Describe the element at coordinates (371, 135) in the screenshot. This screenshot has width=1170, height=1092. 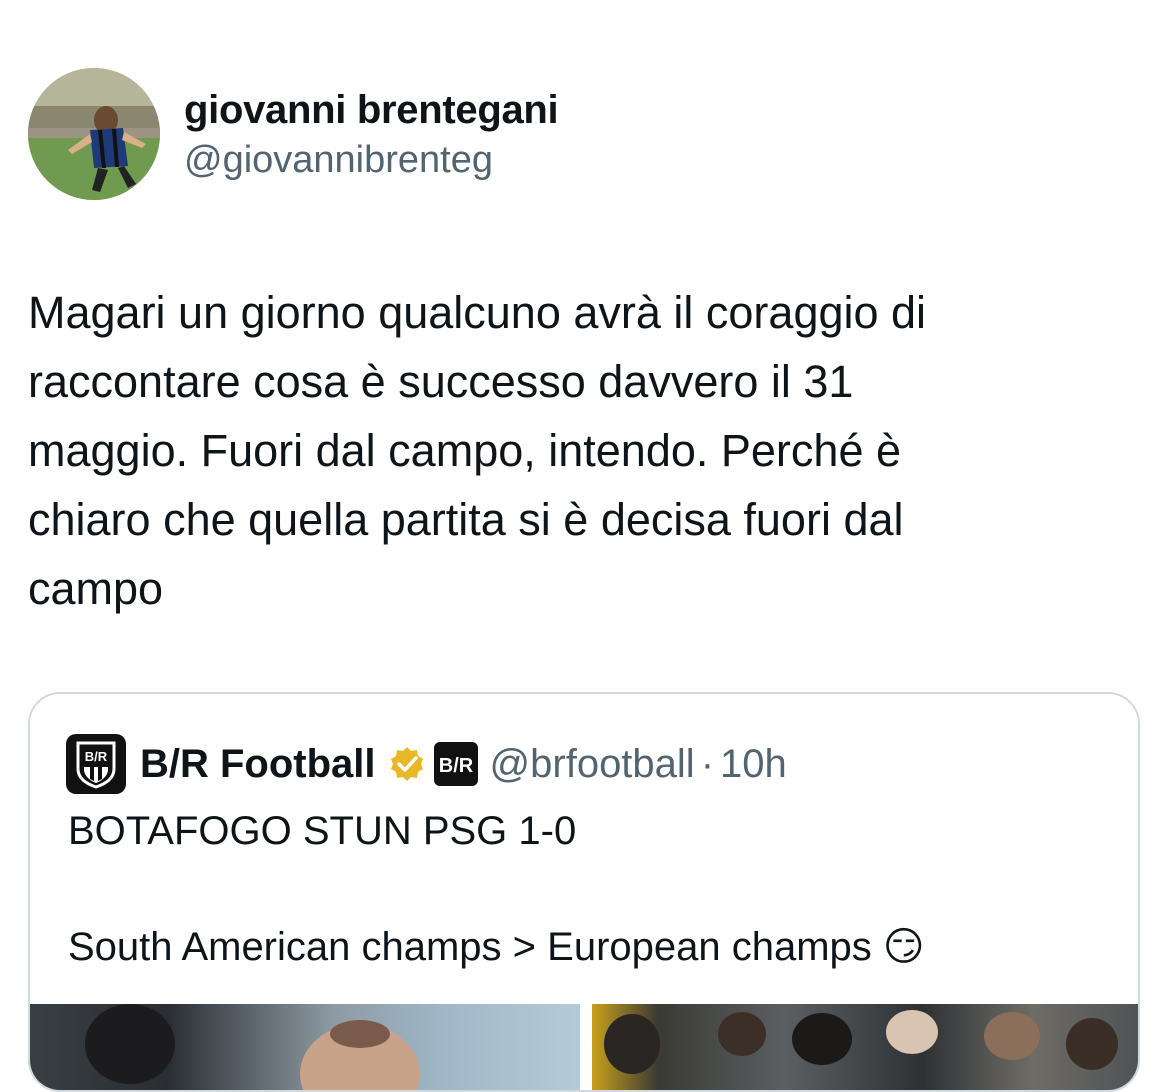
I see `author-names: giovanni brentegani @giovannibrenteg` at that location.